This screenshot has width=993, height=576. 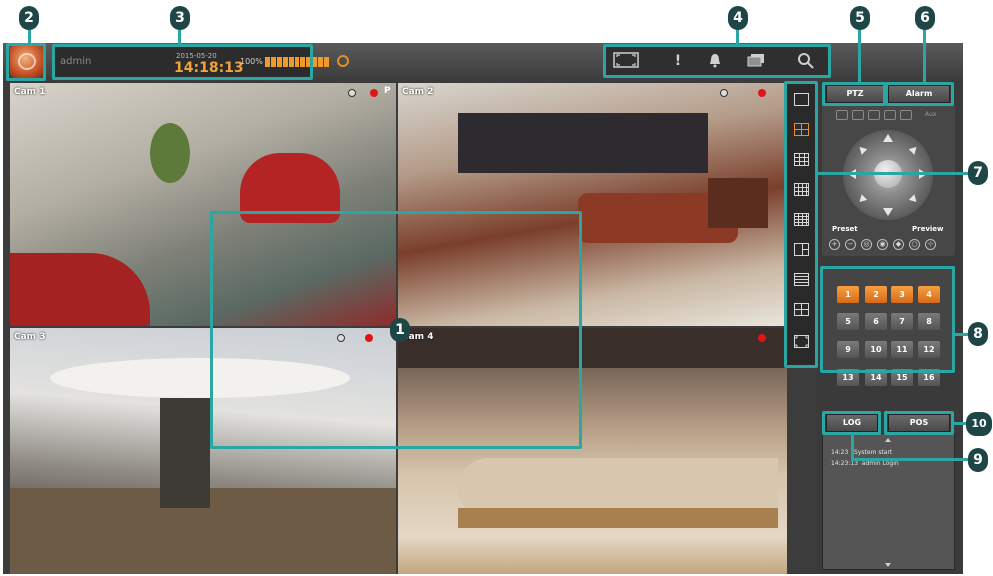 I want to click on highlight-logo, so click(x=26, y=62).